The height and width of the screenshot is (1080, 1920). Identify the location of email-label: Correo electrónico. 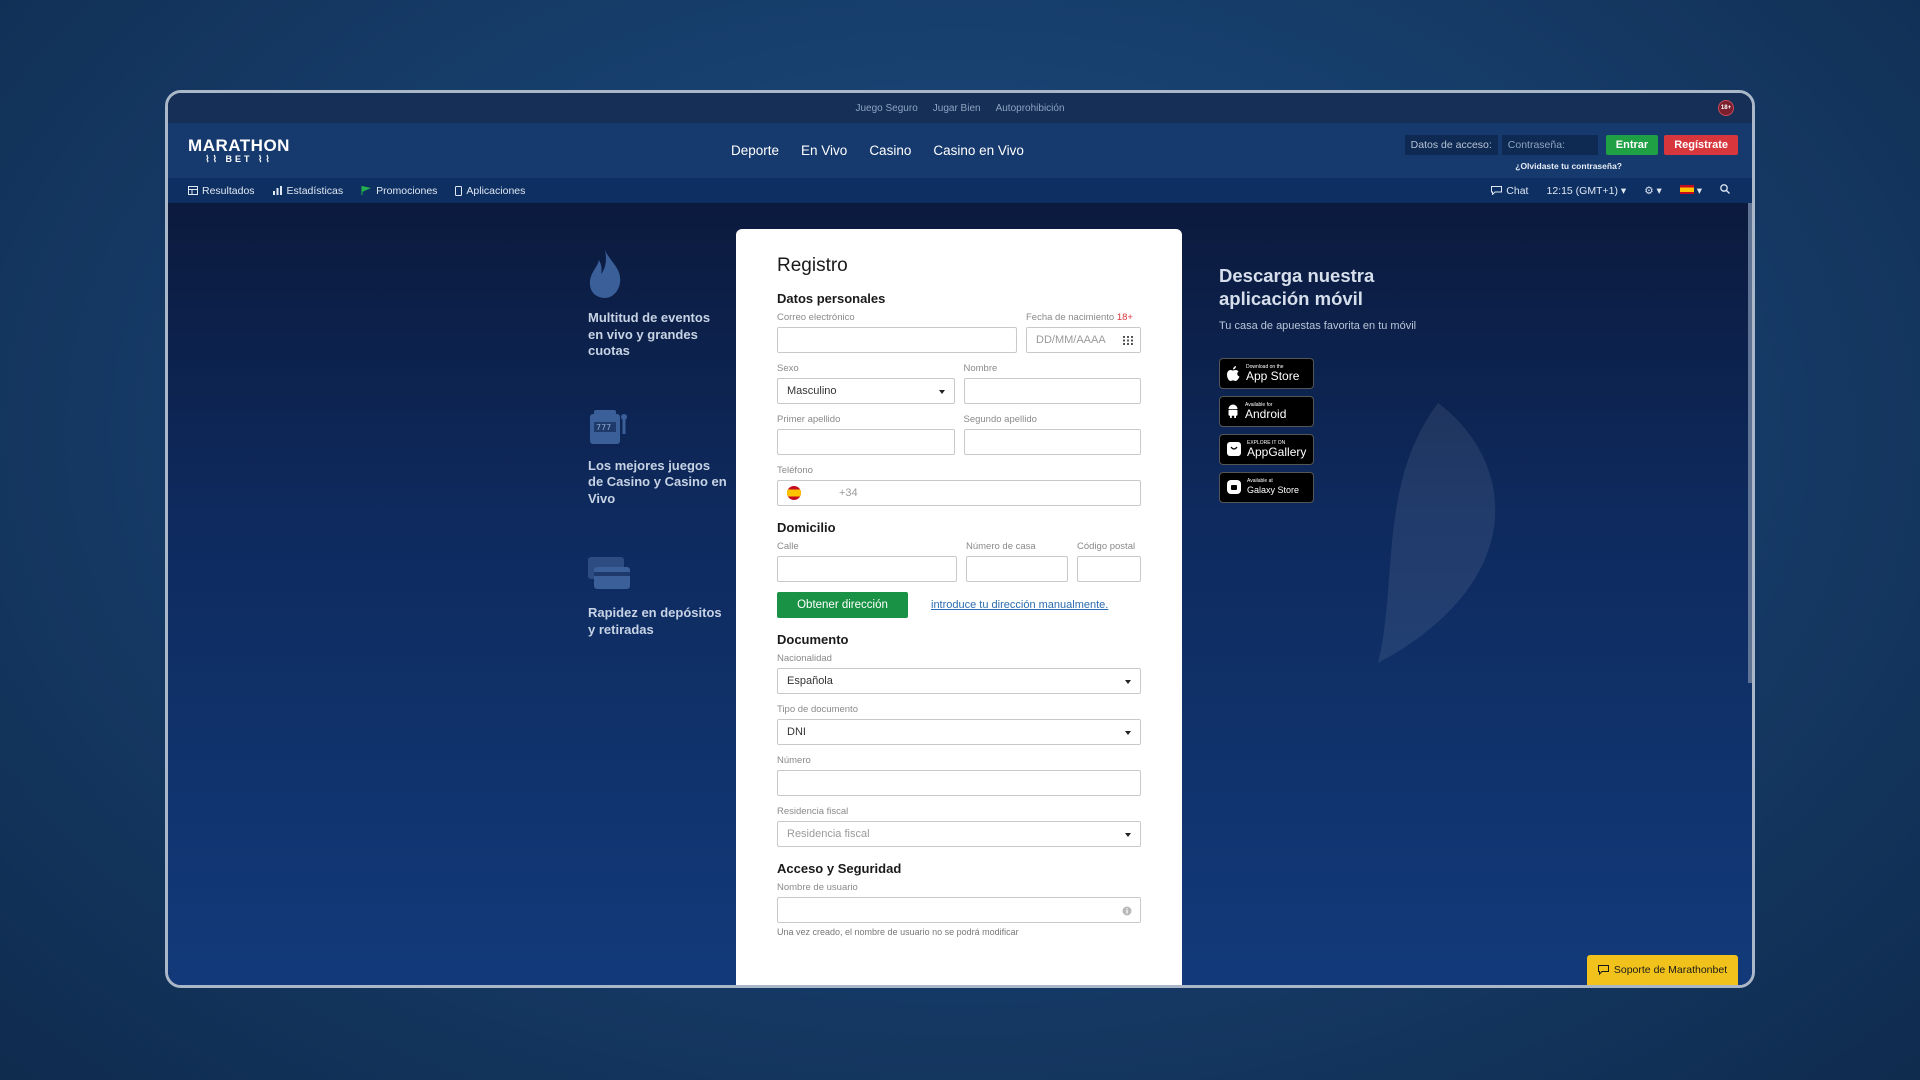
(816, 317).